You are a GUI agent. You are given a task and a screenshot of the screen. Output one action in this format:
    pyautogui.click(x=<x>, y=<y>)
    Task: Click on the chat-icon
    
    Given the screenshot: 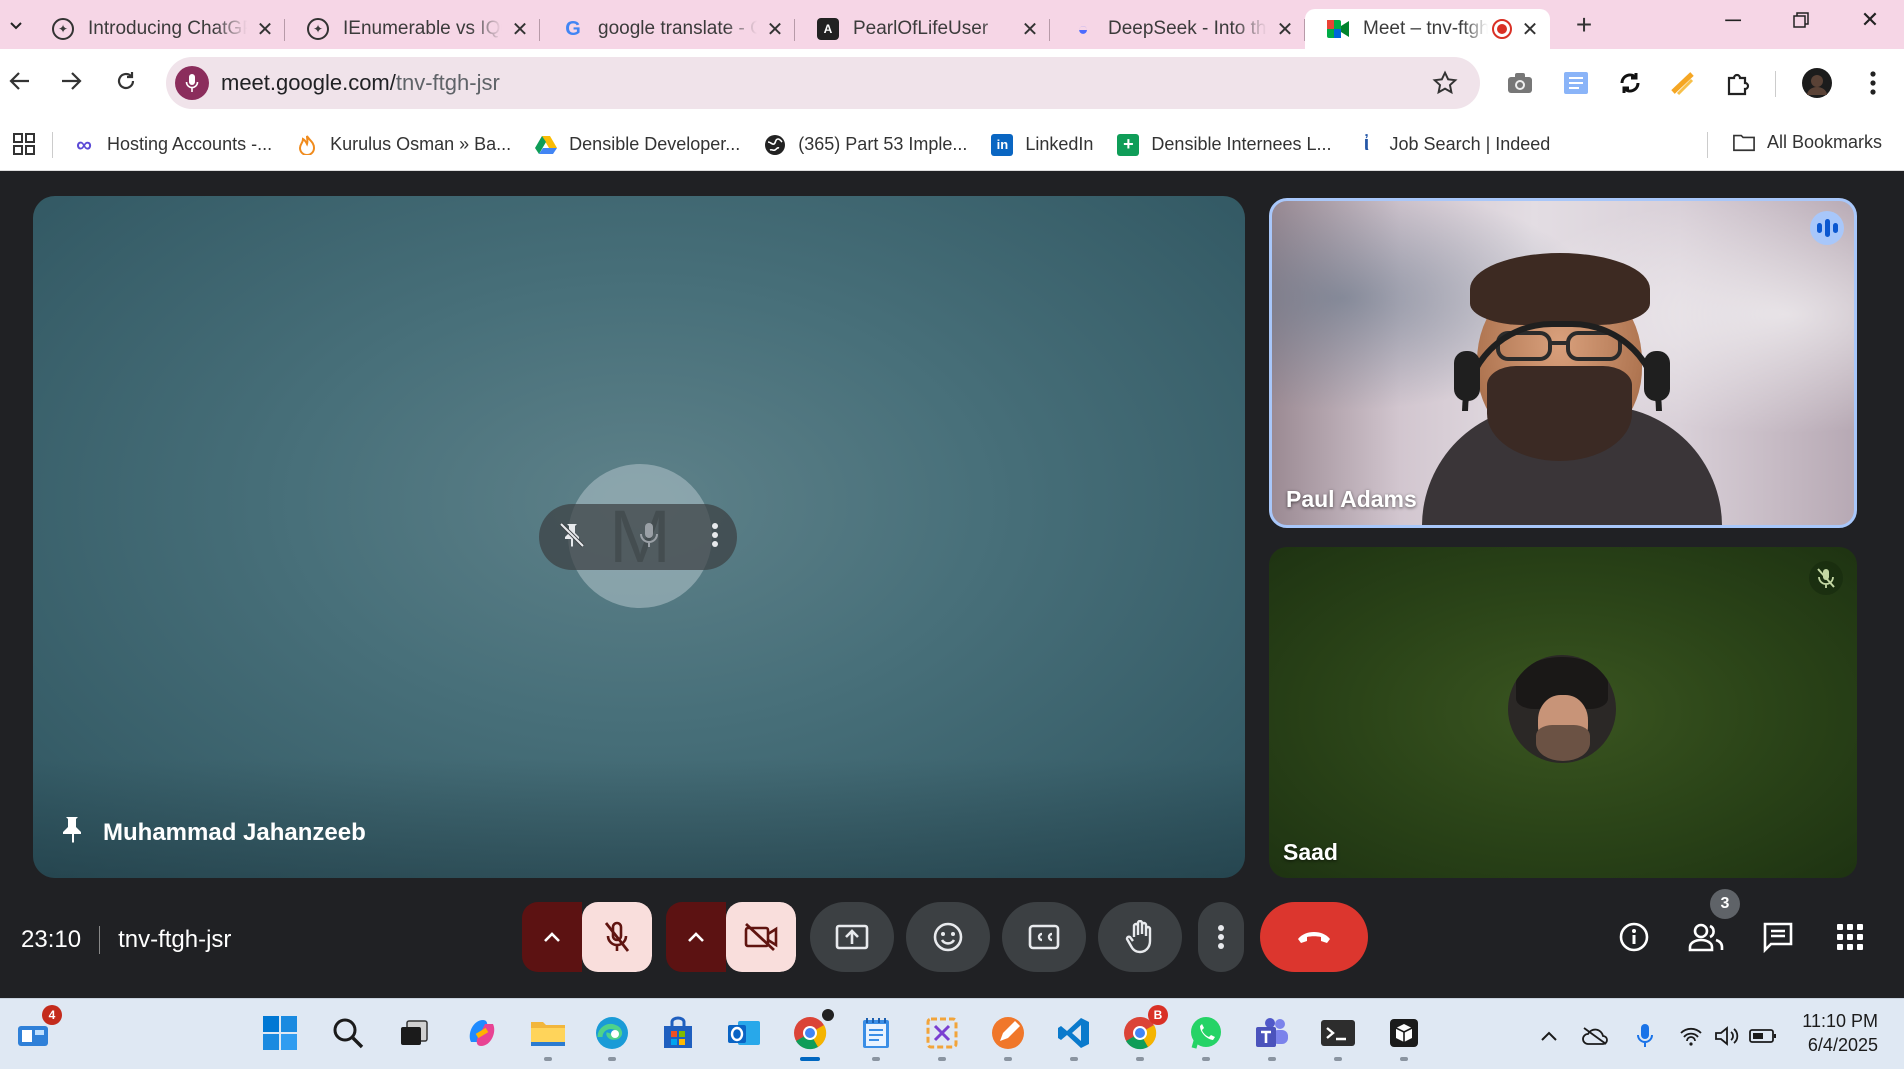 What is the action you would take?
    pyautogui.click(x=1778, y=937)
    